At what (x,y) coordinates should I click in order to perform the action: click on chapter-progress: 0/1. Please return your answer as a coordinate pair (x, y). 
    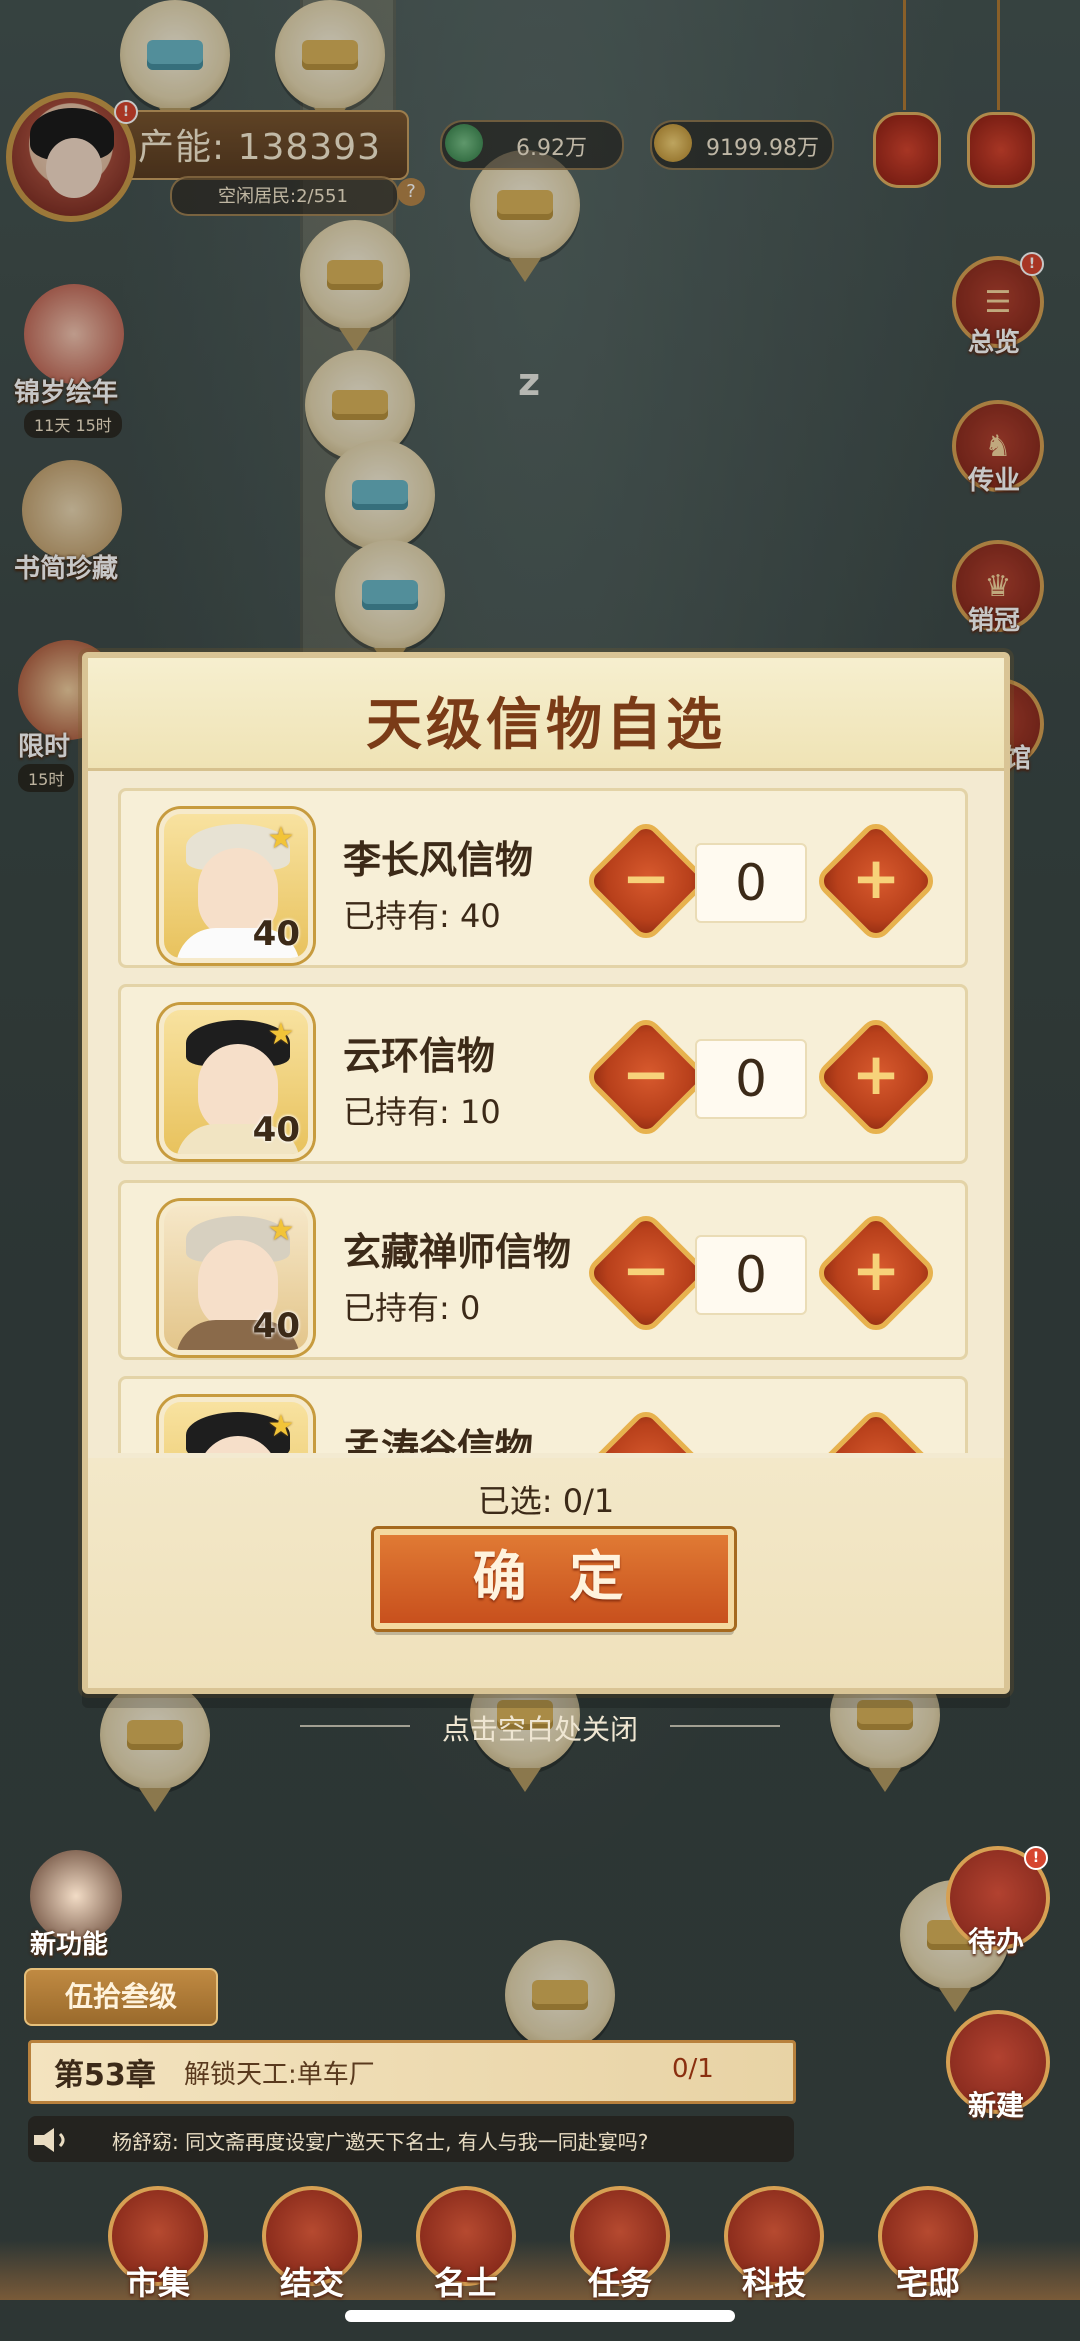
    Looking at the image, I should click on (693, 2069).